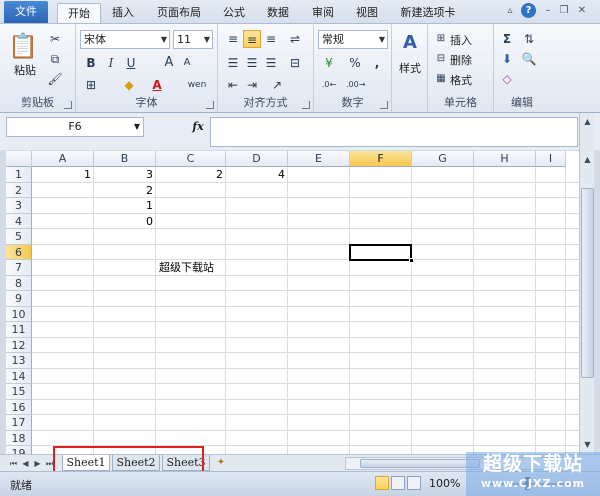 This screenshot has height=496, width=600. I want to click on shrink-font-button: A, so click(187, 63).